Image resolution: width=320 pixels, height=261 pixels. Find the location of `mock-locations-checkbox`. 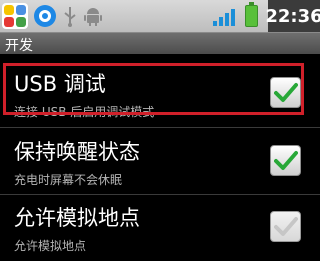

mock-locations-checkbox is located at coordinates (285, 226).